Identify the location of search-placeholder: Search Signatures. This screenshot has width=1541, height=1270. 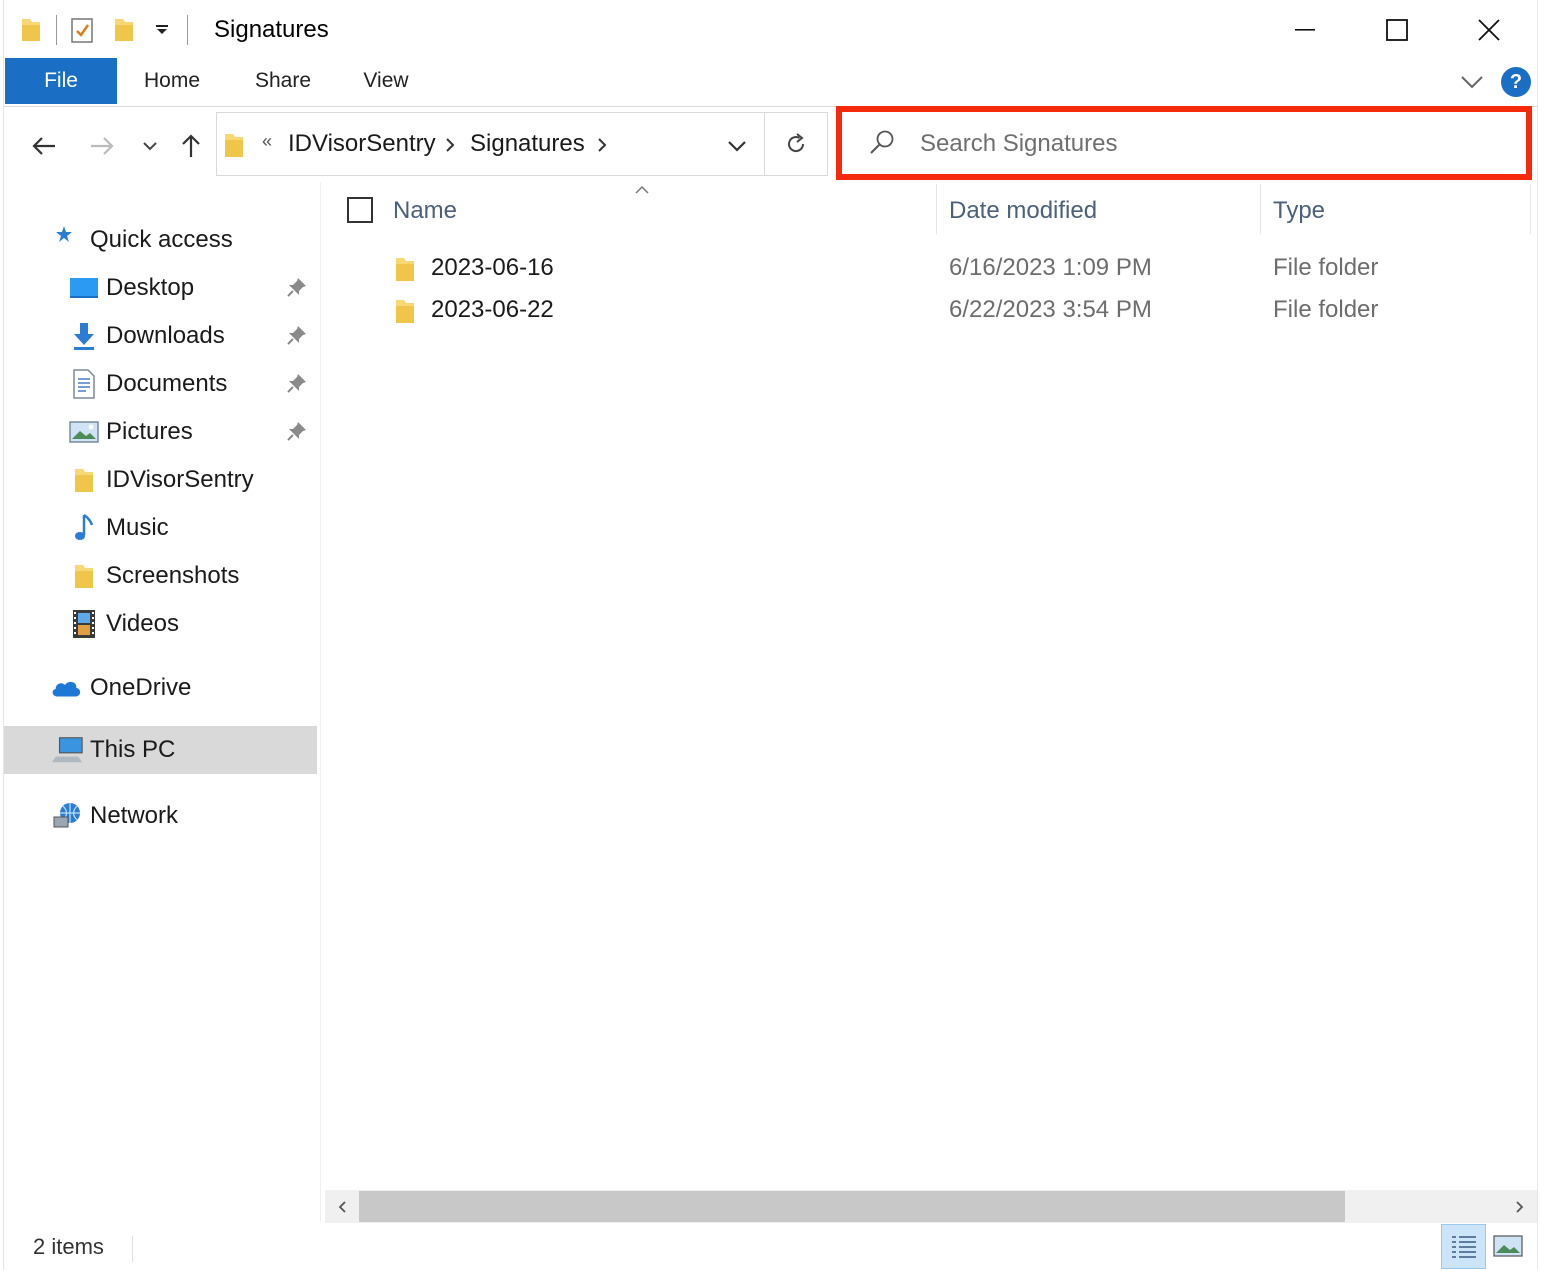
(1019, 143).